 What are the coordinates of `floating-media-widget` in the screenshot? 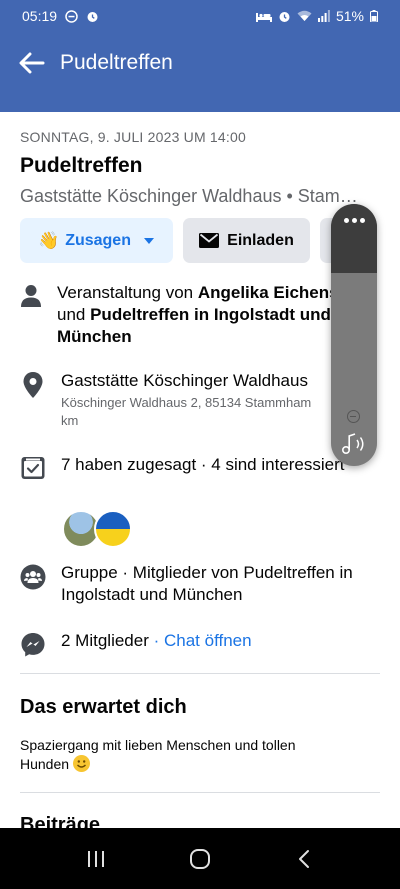 It's located at (354, 335).